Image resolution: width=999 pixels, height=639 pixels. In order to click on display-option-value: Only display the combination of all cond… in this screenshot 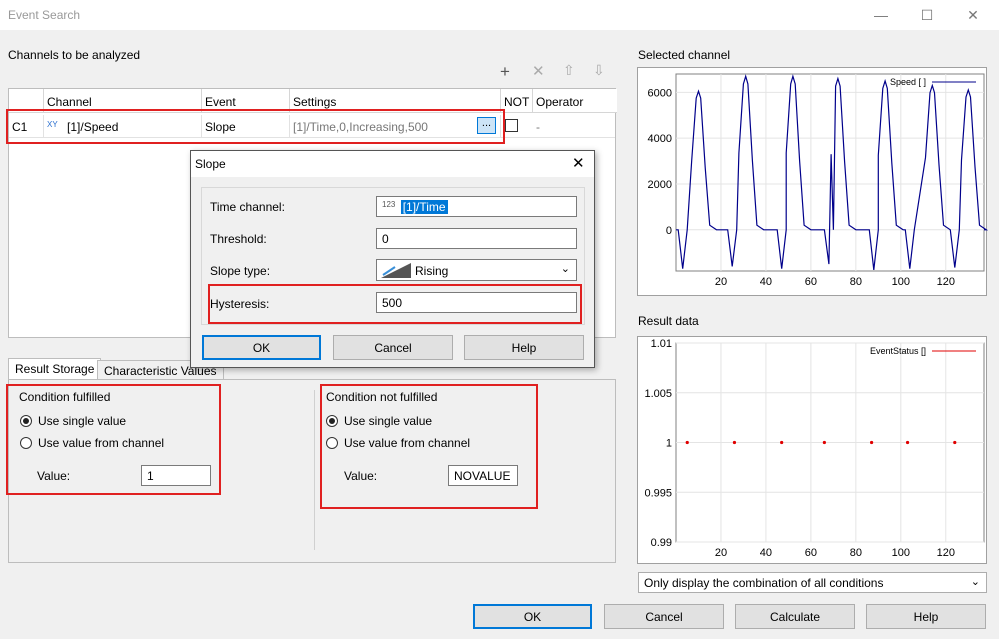, I will do `click(764, 583)`.